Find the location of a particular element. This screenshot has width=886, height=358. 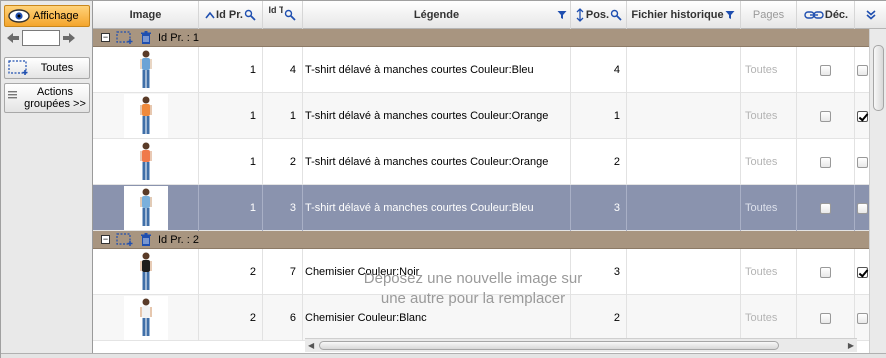

column-pages-label: Pages is located at coordinates (768, 15).